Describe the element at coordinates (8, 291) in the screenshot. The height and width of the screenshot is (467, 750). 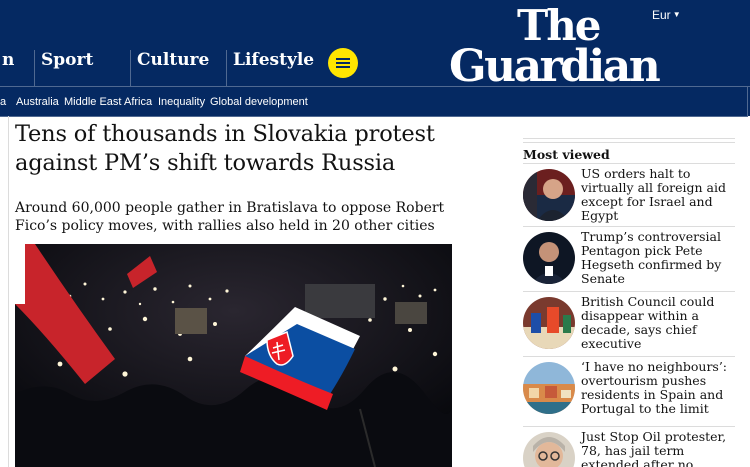
I see `column-divider` at that location.